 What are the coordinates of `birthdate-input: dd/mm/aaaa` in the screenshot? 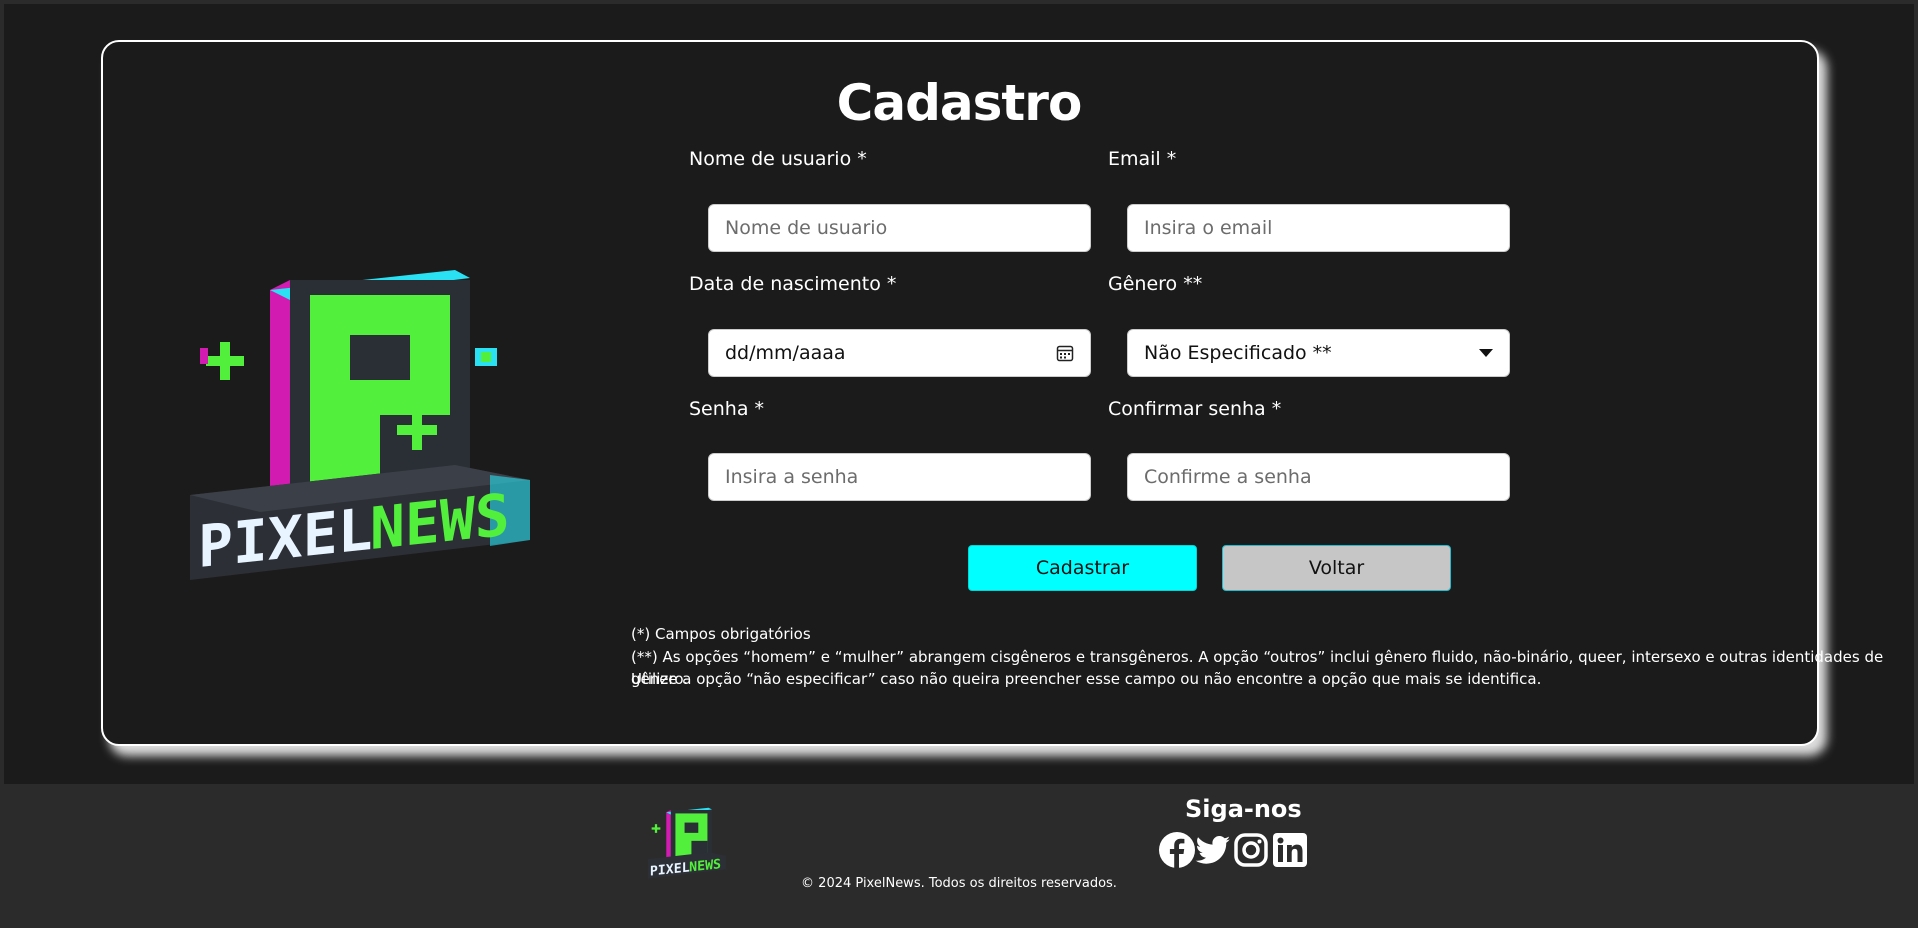 It's located at (899, 353).